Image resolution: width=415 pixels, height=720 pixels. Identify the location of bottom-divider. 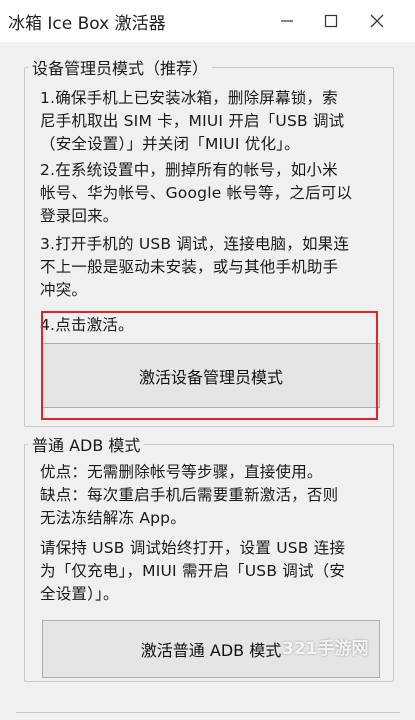
(208, 712).